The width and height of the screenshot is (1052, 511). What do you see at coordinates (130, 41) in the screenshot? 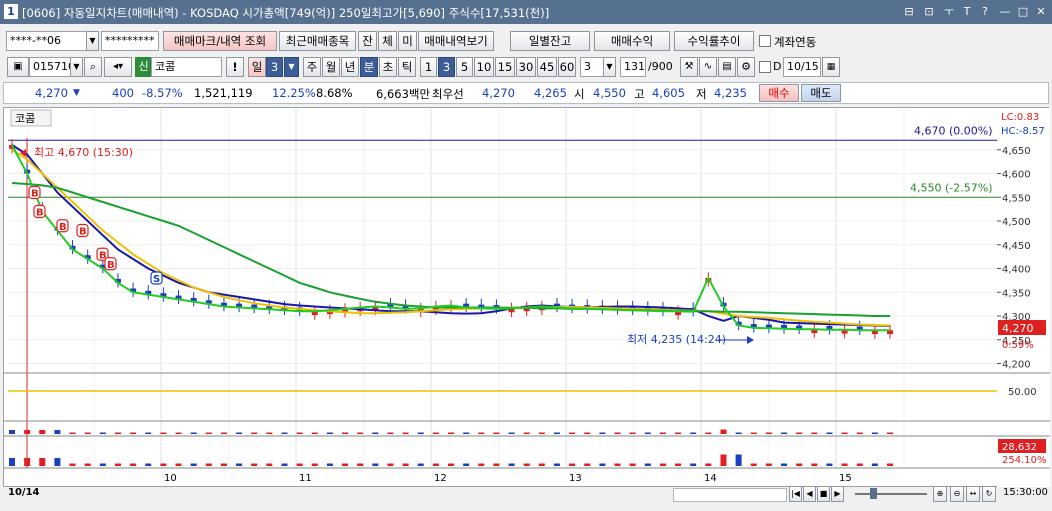
I see `password-field: *********` at bounding box center [130, 41].